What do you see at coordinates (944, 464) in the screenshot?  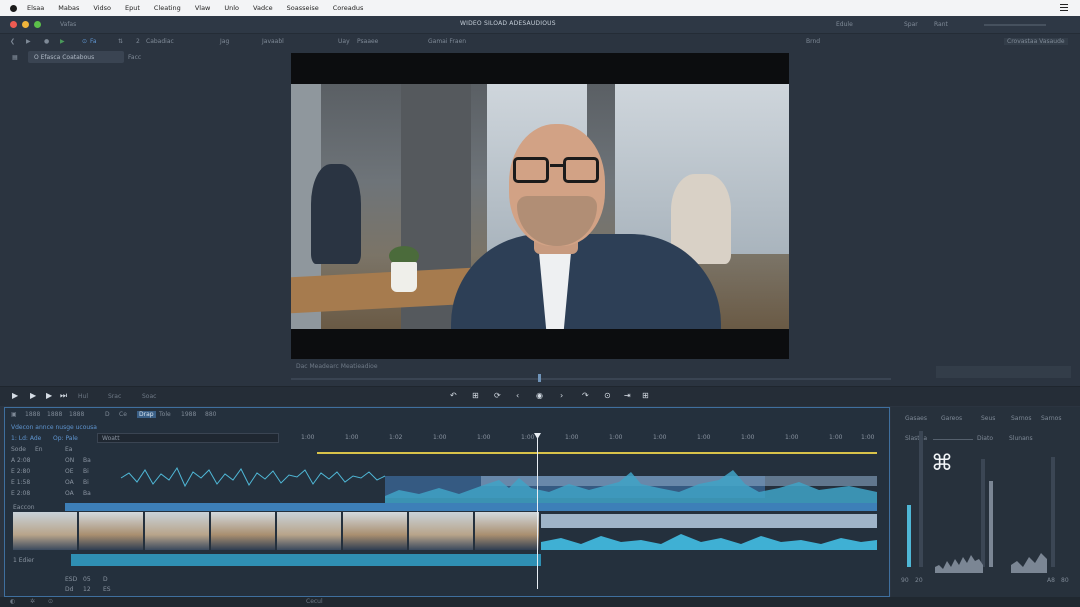 I see `command-icon: ⌘` at bounding box center [944, 464].